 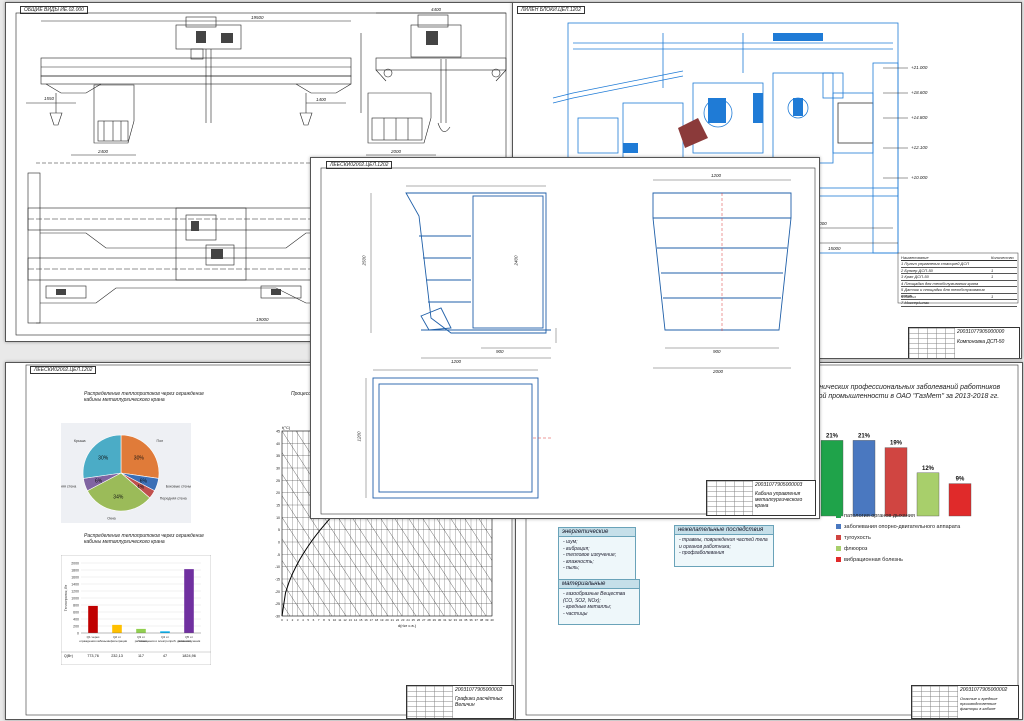 I want to click on y-tick-label: 1200, so click(x=75, y=592).